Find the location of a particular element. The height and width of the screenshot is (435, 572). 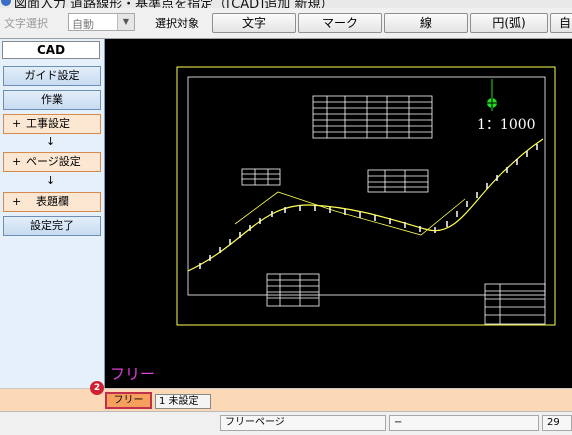

construction-settings-label: 工事設定 is located at coordinates (48, 123).